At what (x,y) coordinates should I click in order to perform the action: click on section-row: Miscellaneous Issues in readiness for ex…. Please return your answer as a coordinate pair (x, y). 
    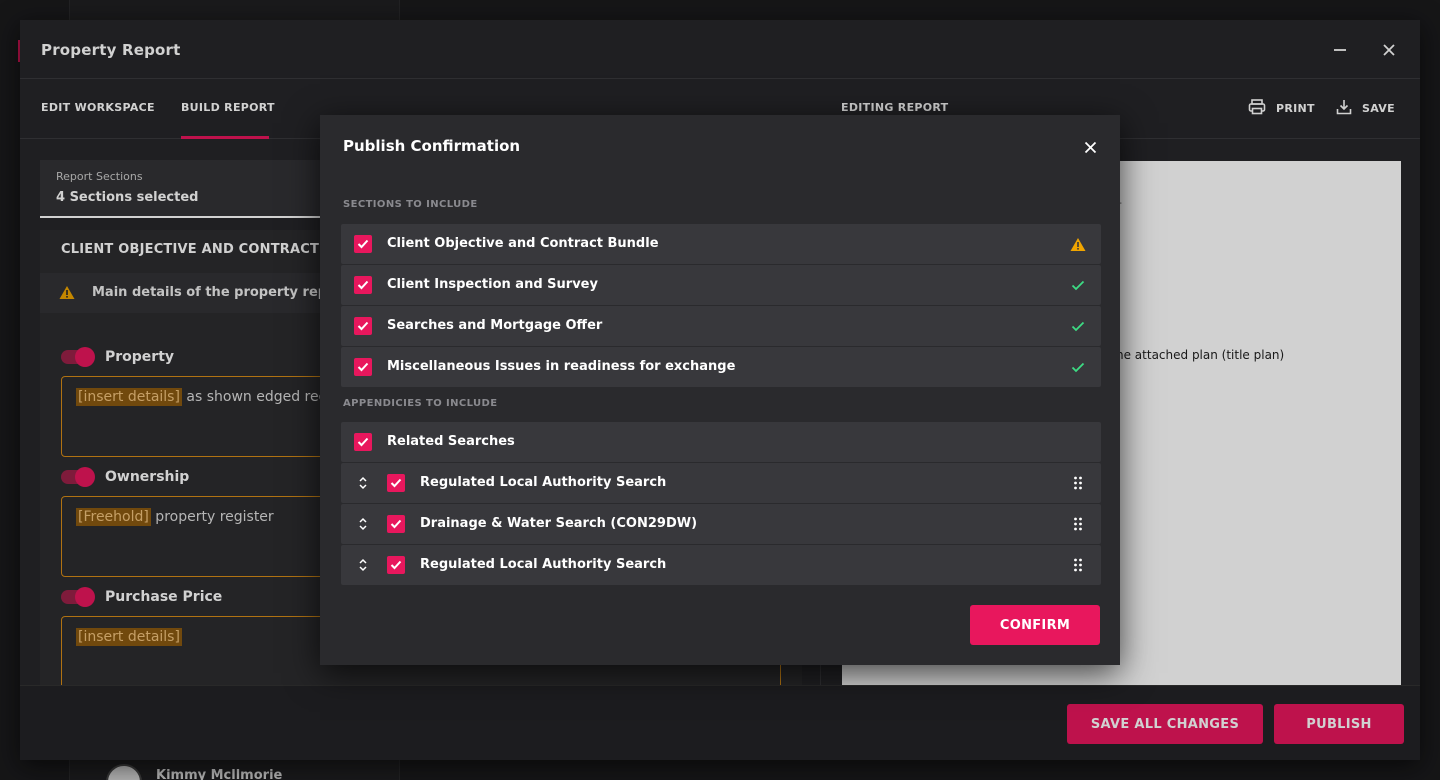
    Looking at the image, I should click on (721, 367).